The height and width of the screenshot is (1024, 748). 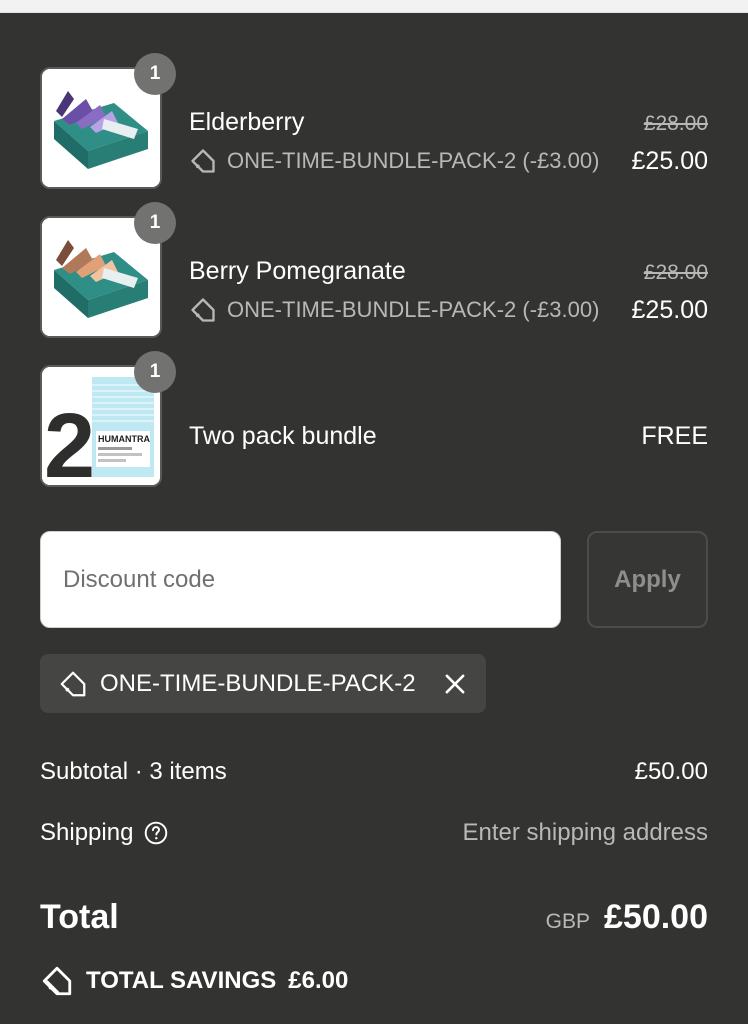 What do you see at coordinates (647, 579) in the screenshot?
I see `apply-button: Apply` at bounding box center [647, 579].